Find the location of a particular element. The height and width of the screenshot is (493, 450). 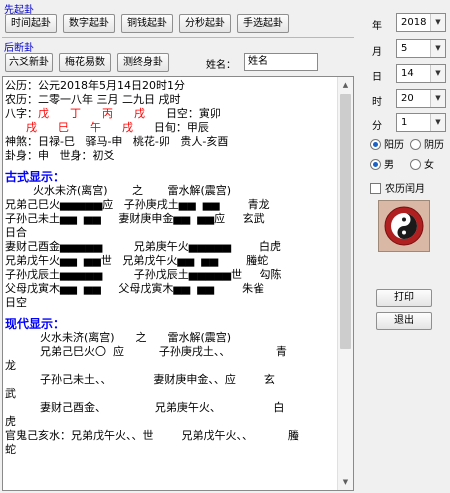

month-label: 月 is located at coordinates (377, 52).